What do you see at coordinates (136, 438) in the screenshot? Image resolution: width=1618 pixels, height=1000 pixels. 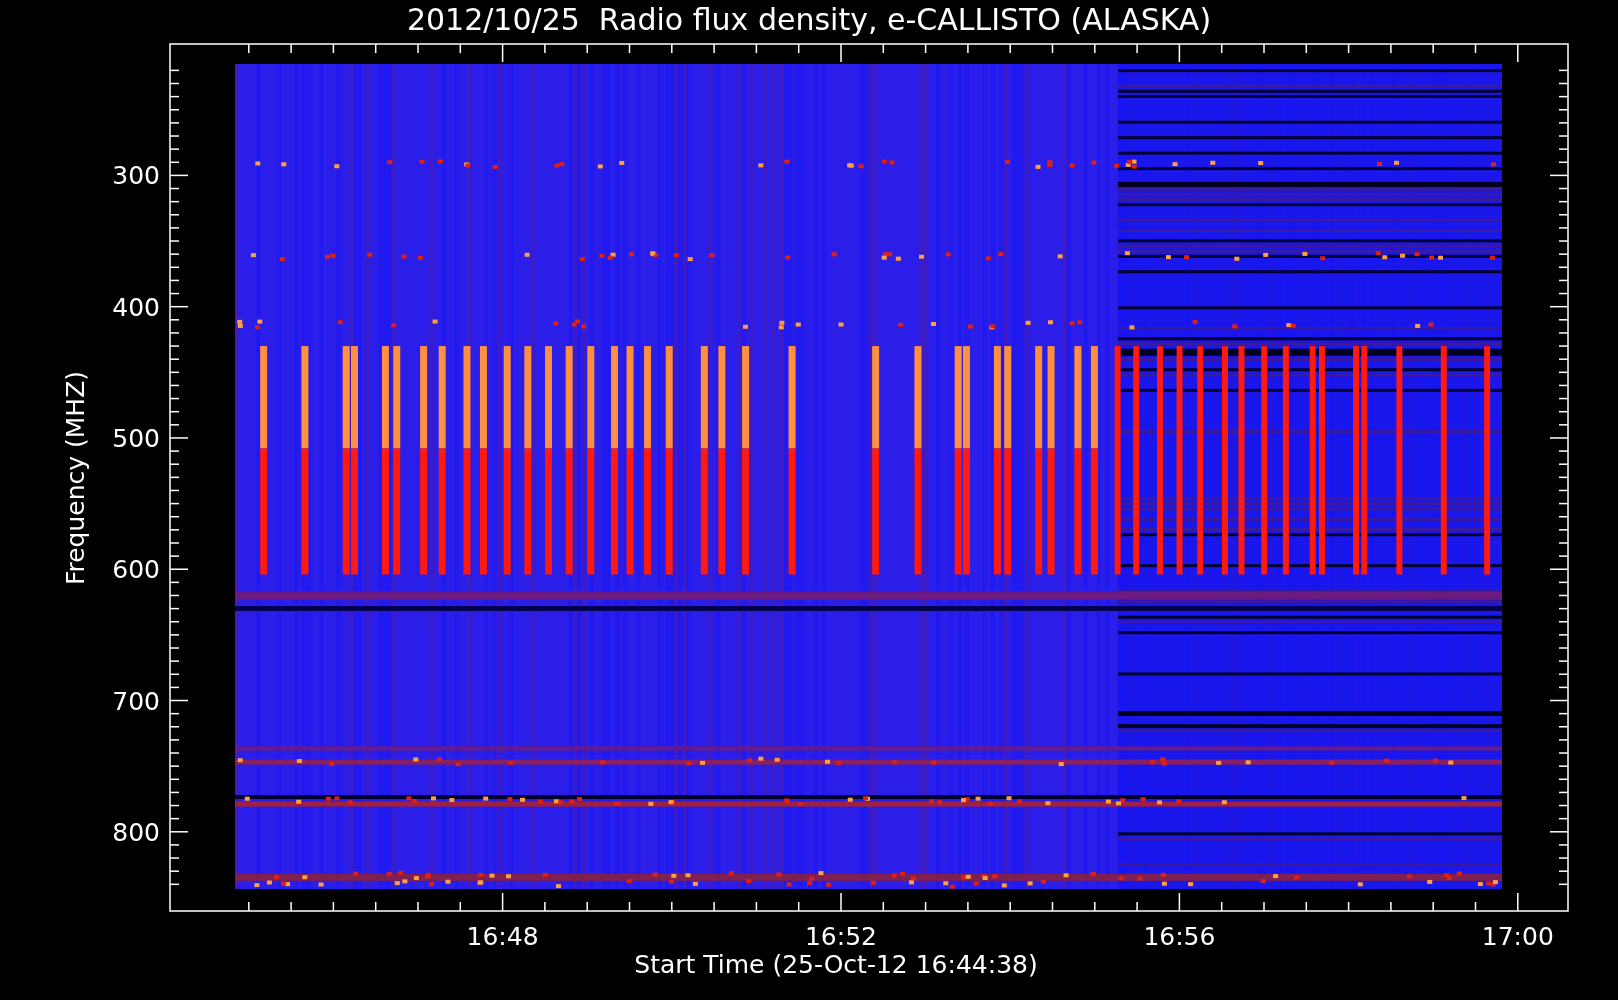 I see `y-tick-label: 500` at bounding box center [136, 438].